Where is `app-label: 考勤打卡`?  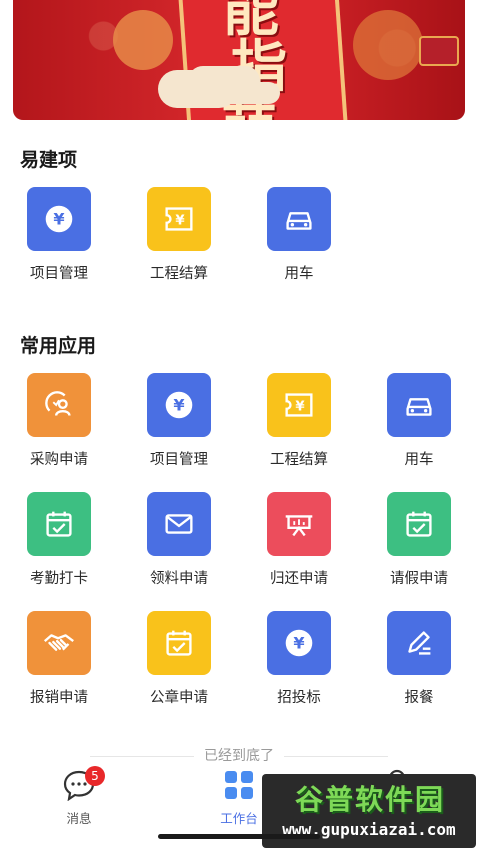 app-label: 考勤打卡 is located at coordinates (59, 579).